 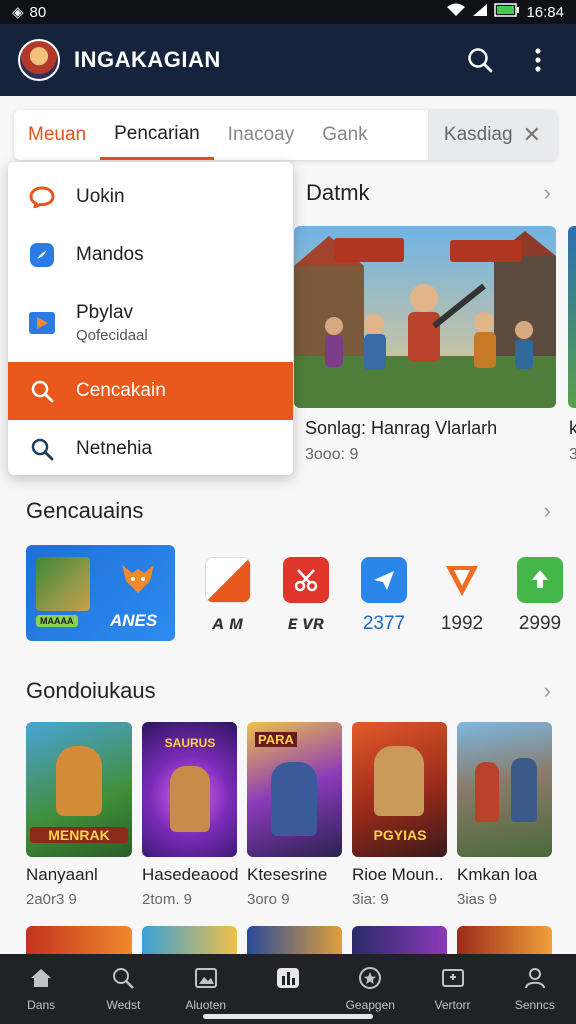 I want to click on game-card: PARA Ktesesrine 3oro 9, so click(x=294, y=815).